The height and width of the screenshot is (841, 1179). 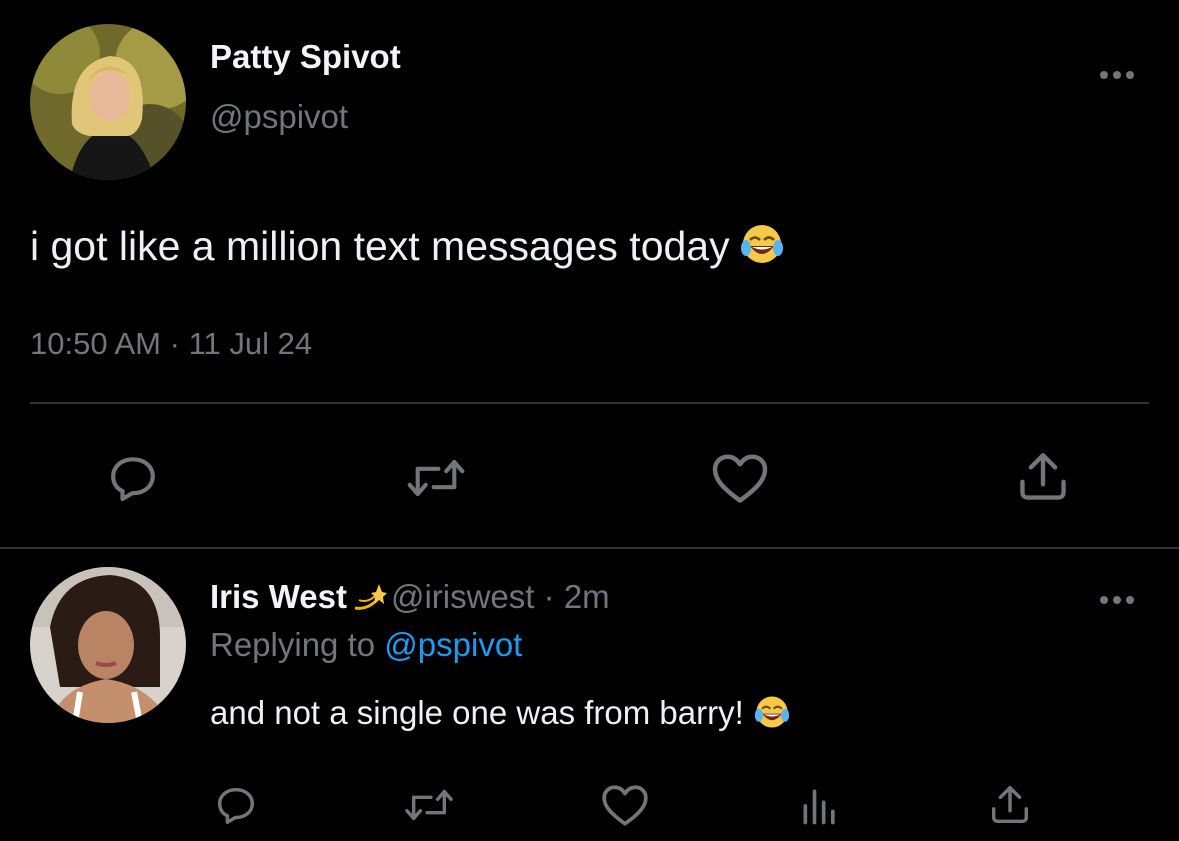 I want to click on author-avatar, so click(x=108, y=102).